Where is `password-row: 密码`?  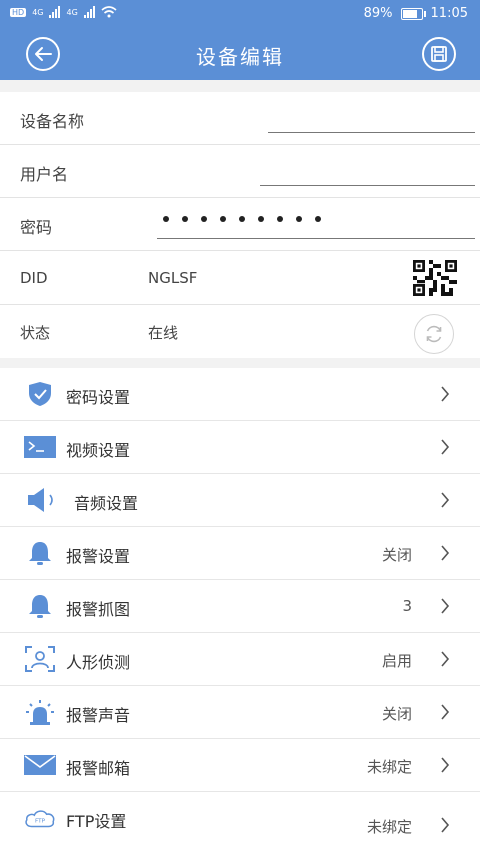
password-row: 密码 is located at coordinates (240, 224).